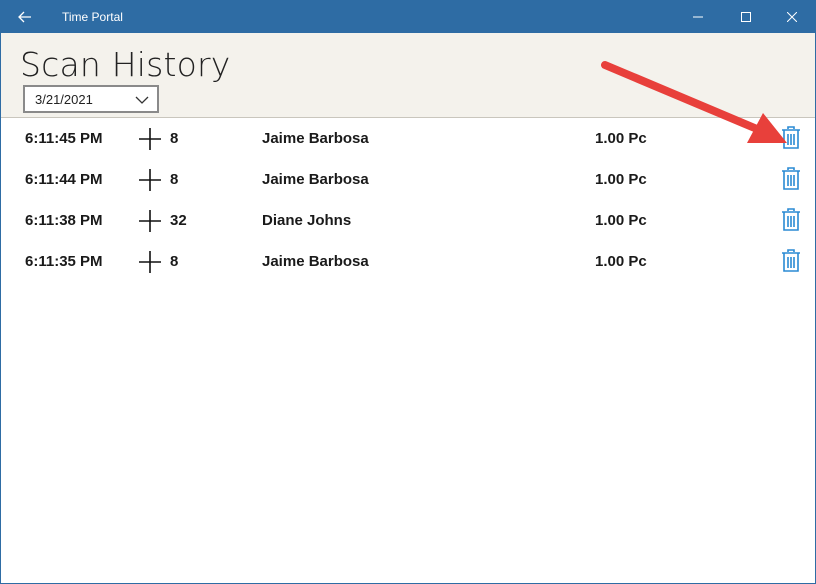 Image resolution: width=816 pixels, height=584 pixels. I want to click on minimize-icon, so click(698, 17).